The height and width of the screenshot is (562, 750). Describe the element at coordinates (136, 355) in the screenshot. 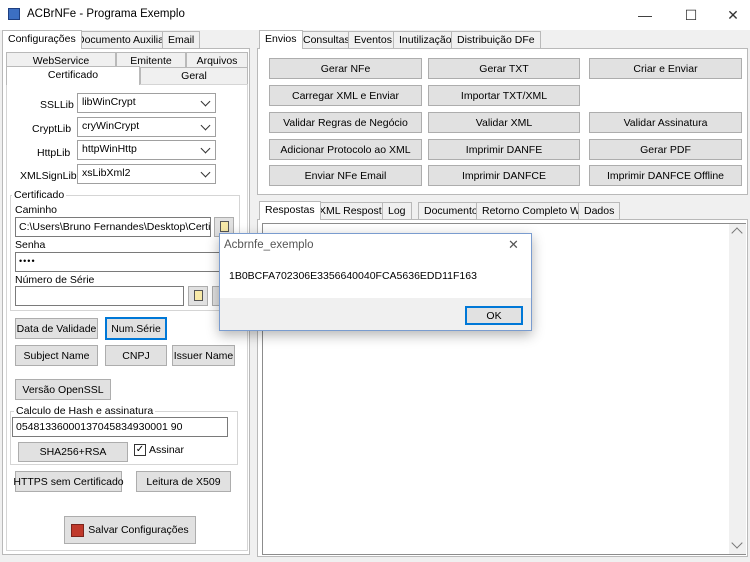

I see `cnpj-button: CNPJ` at that location.